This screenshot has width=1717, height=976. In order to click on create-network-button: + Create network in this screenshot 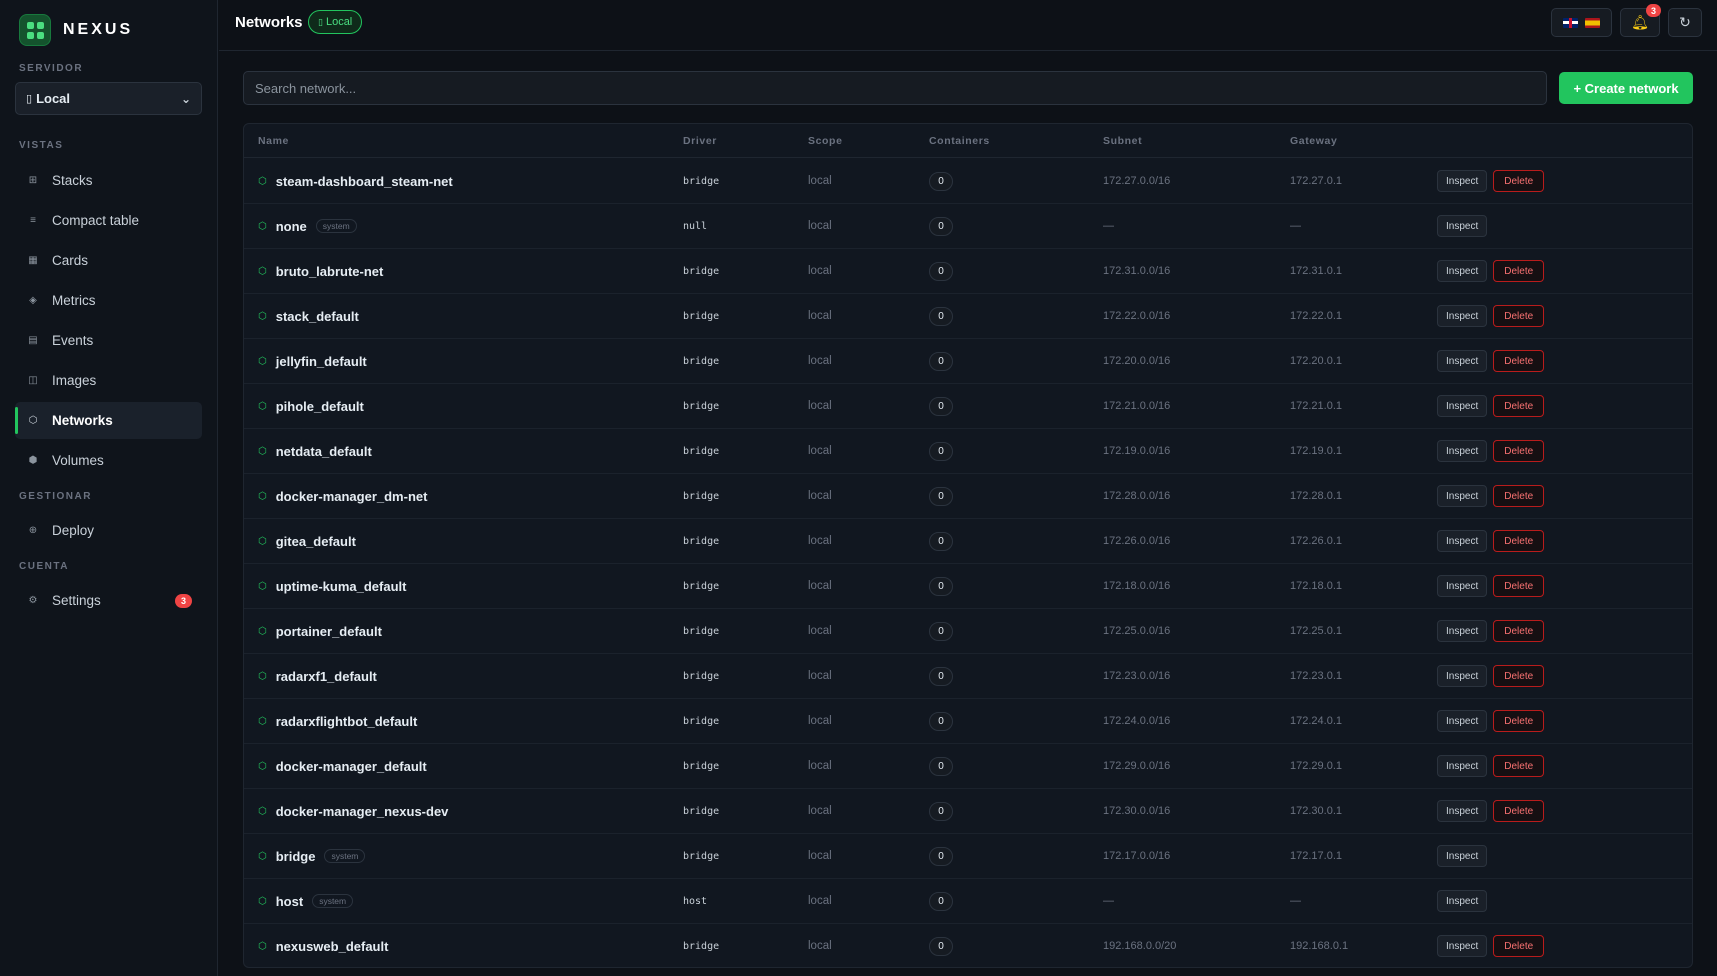, I will do `click(1626, 88)`.